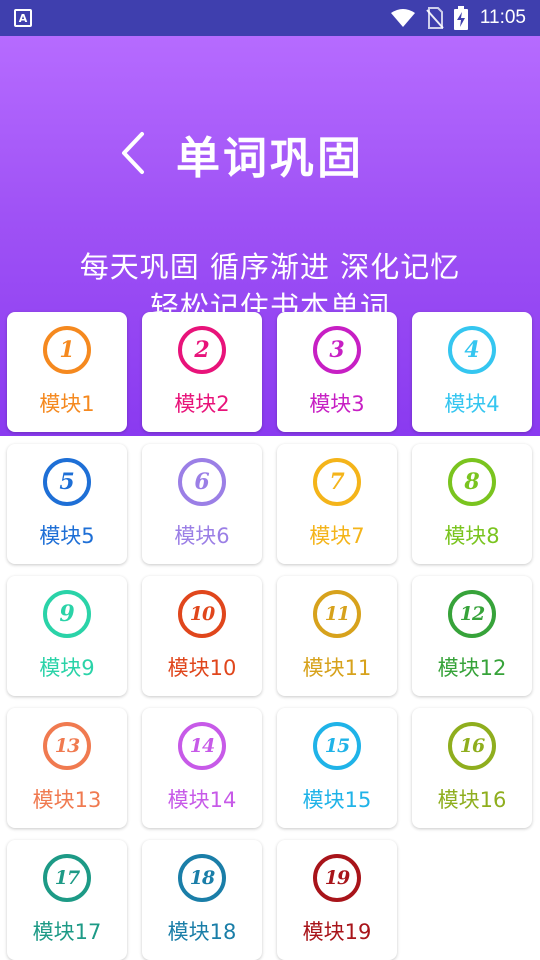  Describe the element at coordinates (202, 800) in the screenshot. I see `module-label: 模块14` at that location.